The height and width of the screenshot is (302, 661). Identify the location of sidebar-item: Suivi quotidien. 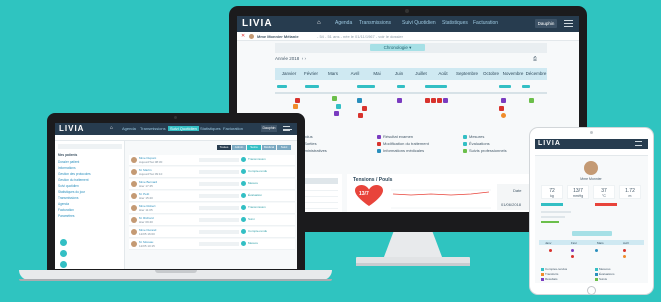
(68, 186).